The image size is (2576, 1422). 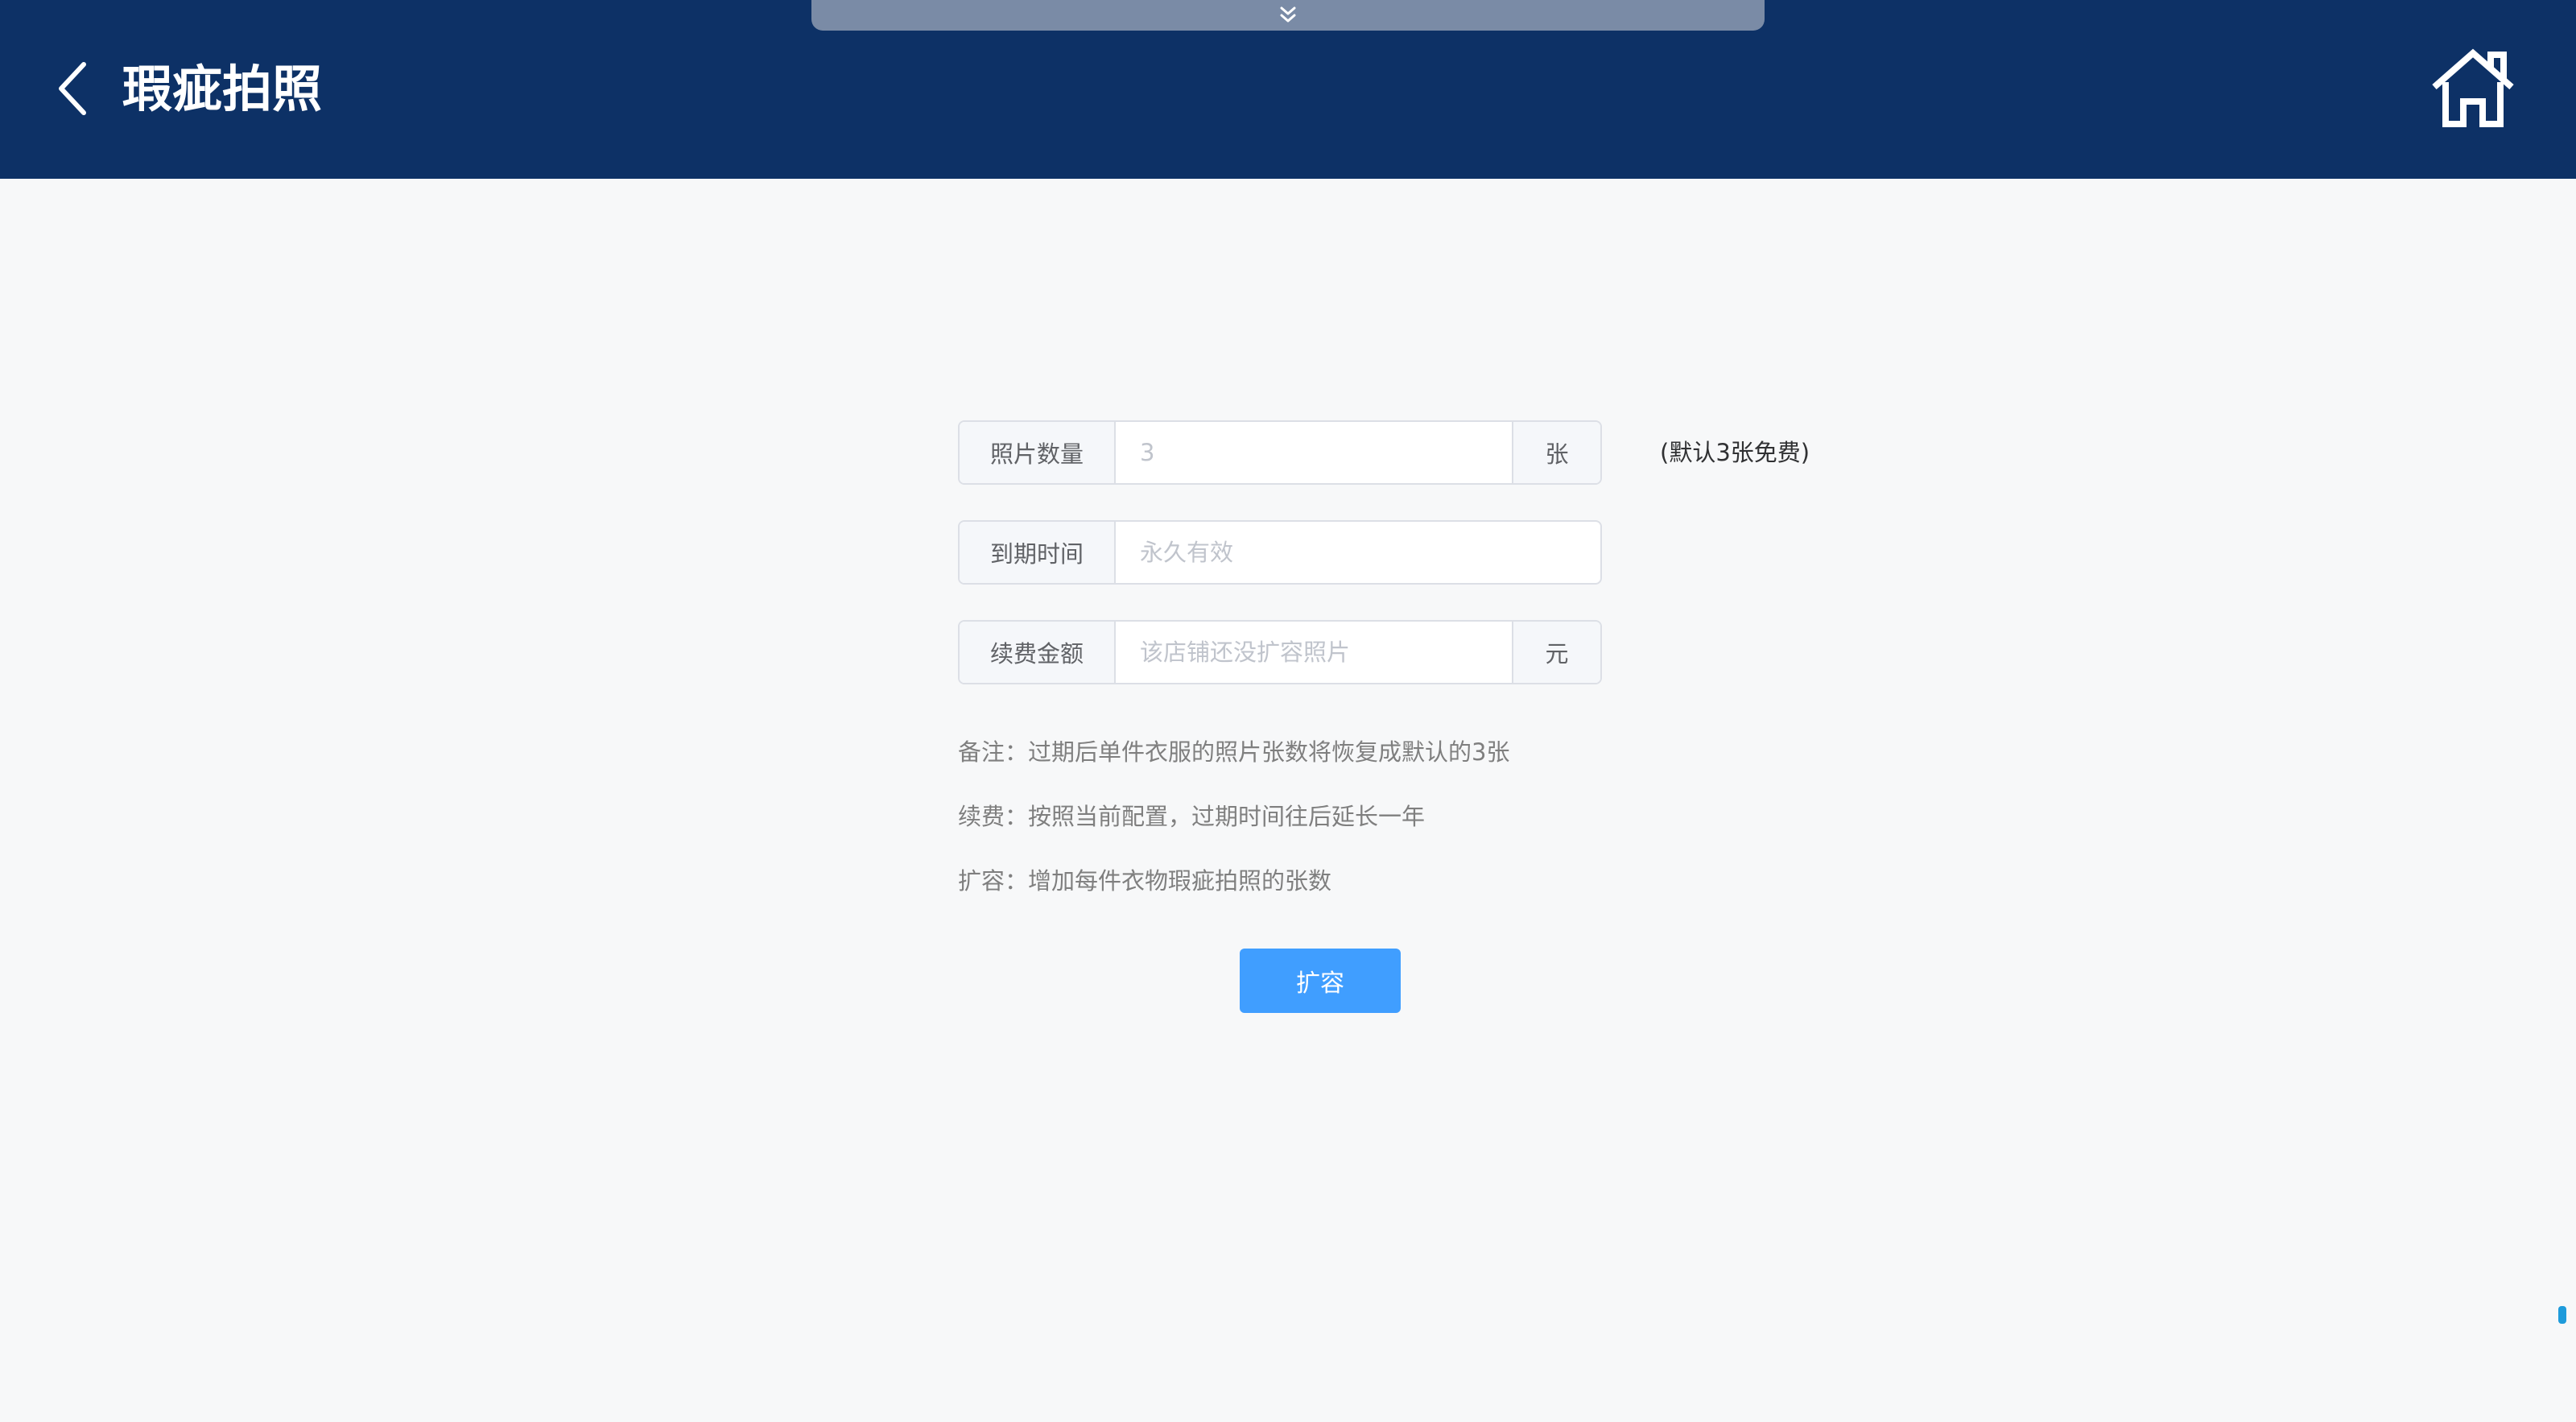 What do you see at coordinates (2562, 1315) in the screenshot?
I see `scrollbar-thumb` at bounding box center [2562, 1315].